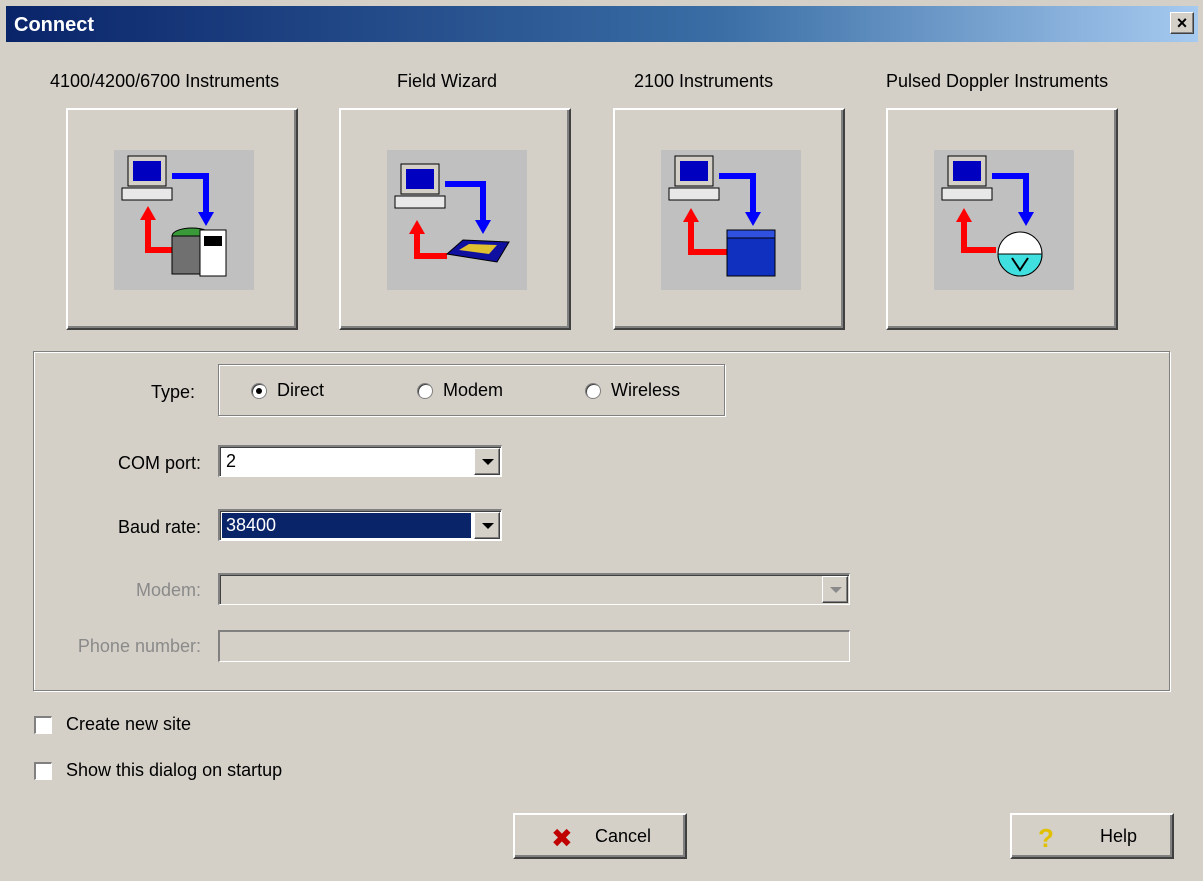 The height and width of the screenshot is (881, 1203). I want to click on baud-rate-value: 38400, so click(346, 525).